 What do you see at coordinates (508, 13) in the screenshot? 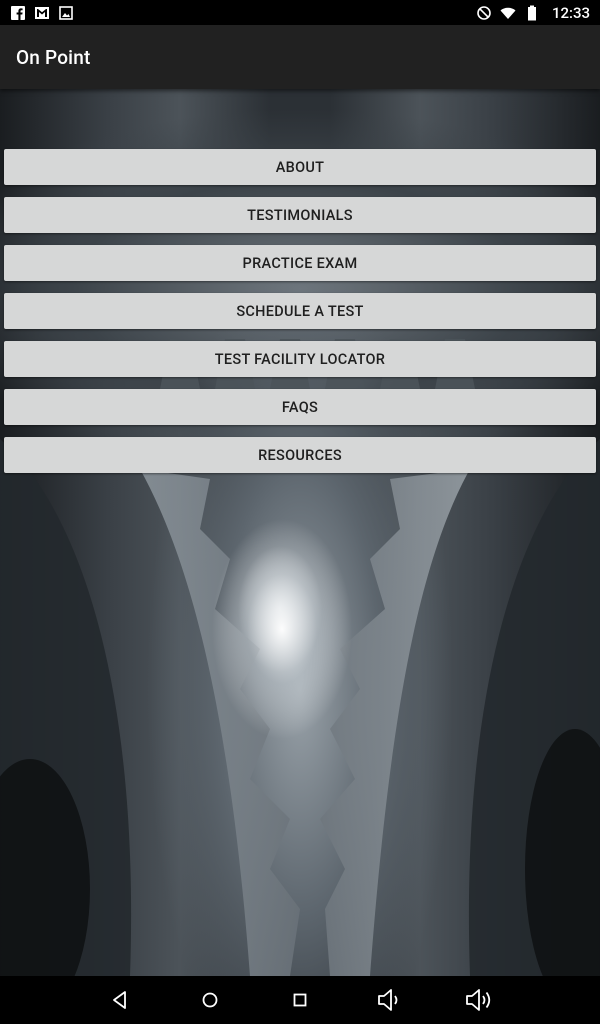
I see `wifi-icon` at bounding box center [508, 13].